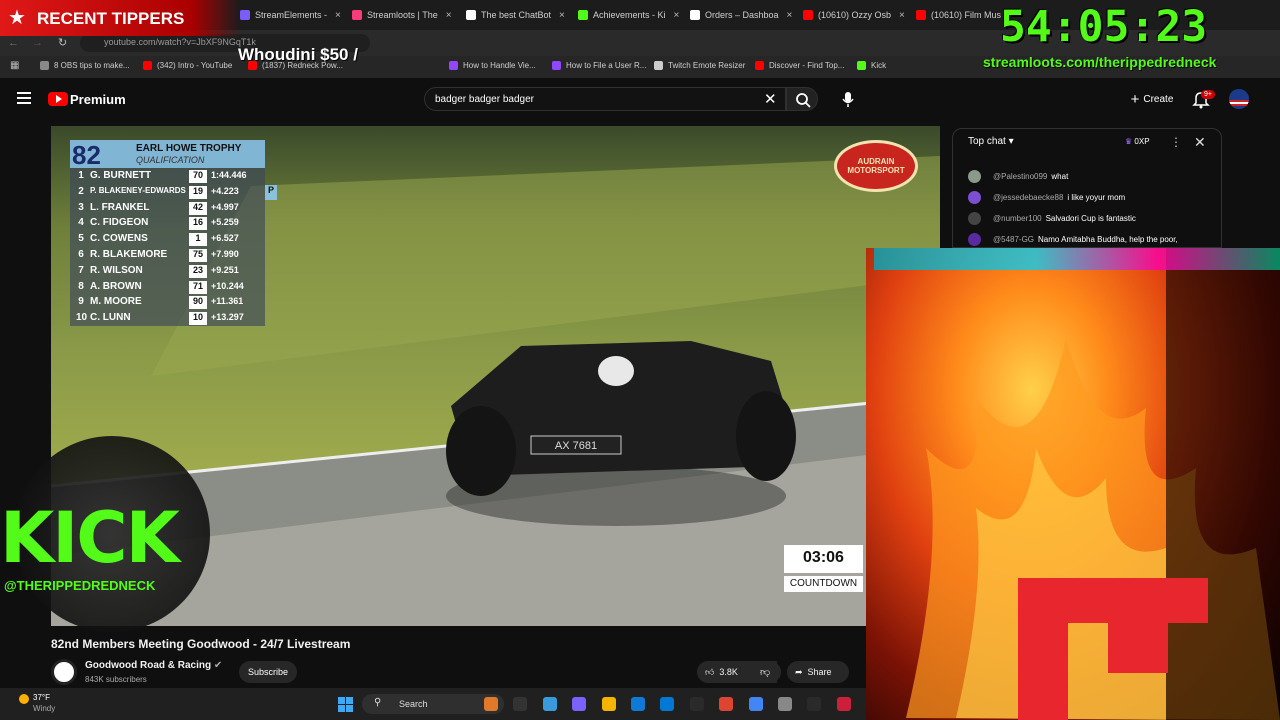 The width and height of the screenshot is (1280, 720). I want to click on row-position: 5, so click(81, 239).